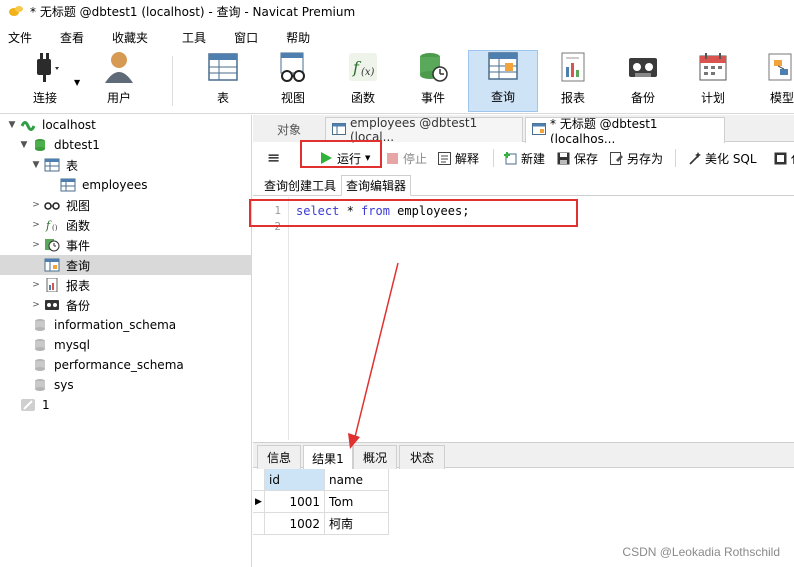  What do you see at coordinates (118, 98) in the screenshot?
I see `user-label: 用户` at bounding box center [118, 98].